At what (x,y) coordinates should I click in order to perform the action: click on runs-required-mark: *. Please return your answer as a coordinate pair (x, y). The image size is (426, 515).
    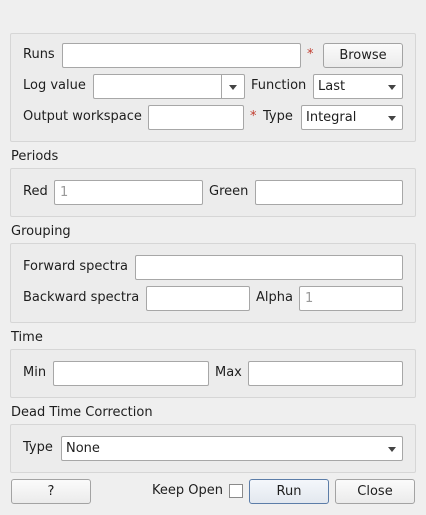
    Looking at the image, I should click on (310, 54).